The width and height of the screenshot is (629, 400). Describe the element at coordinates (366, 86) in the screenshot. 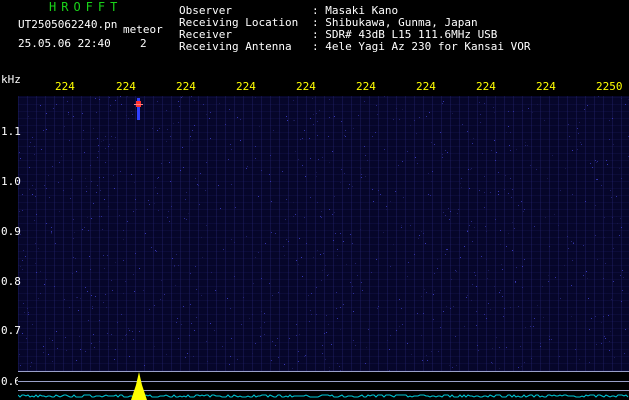

I see `x-tick-label: 224` at that location.